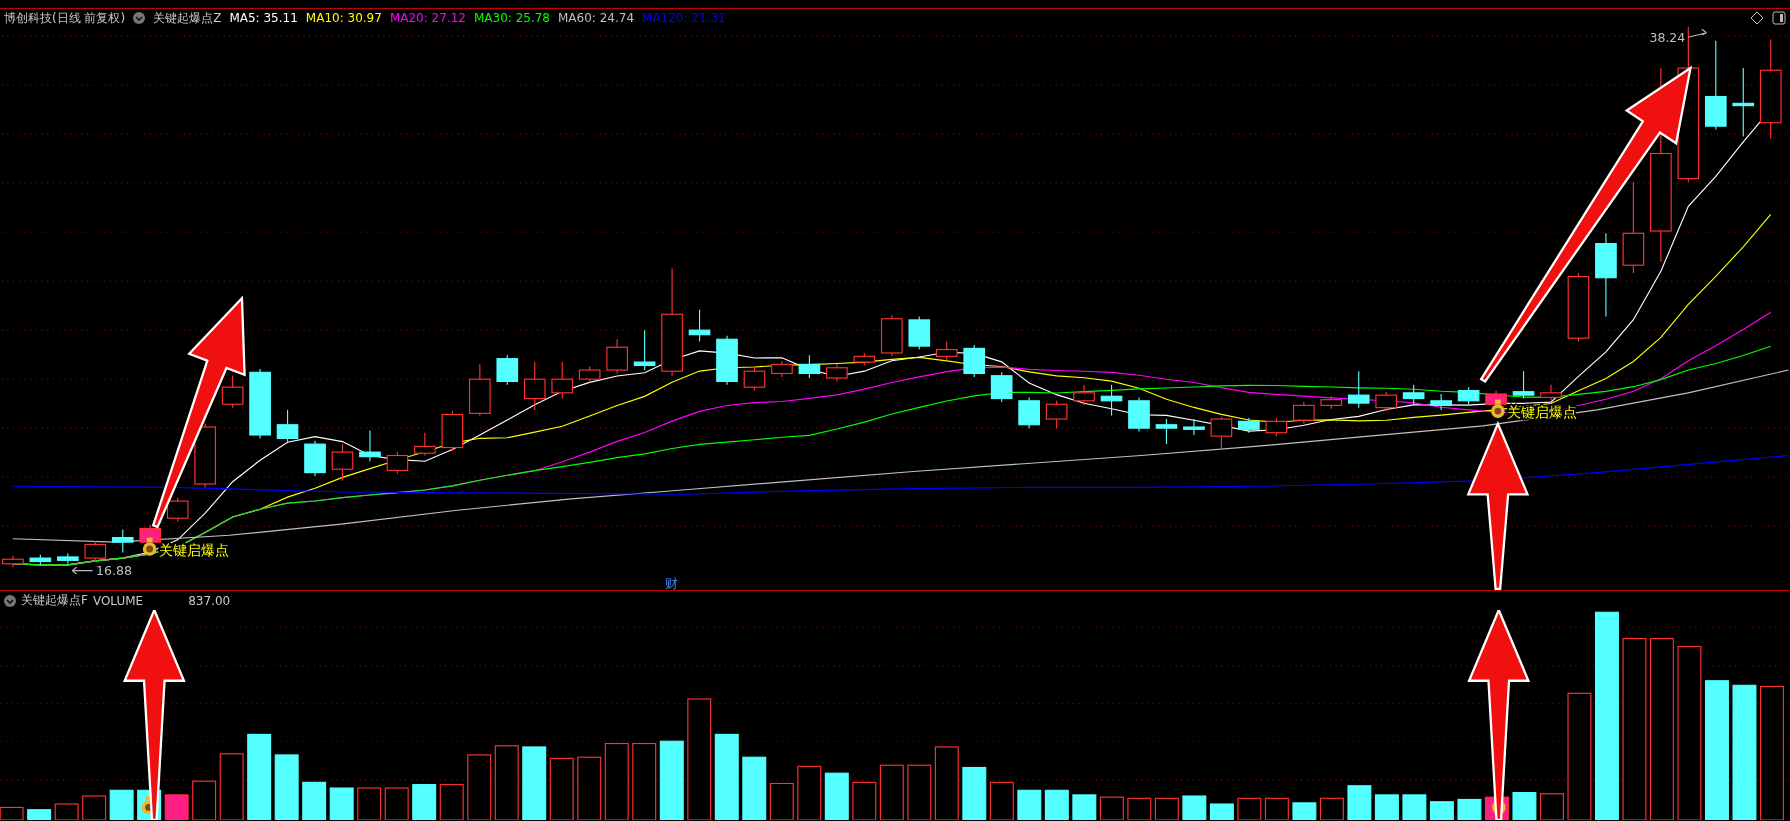 The image size is (1790, 821). What do you see at coordinates (1757, 18) in the screenshot?
I see `diamond-icon` at bounding box center [1757, 18].